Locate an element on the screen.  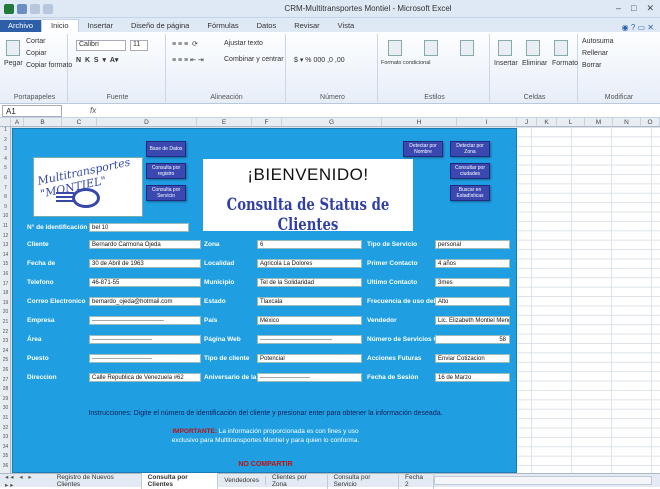
row-header: 2 is located at coordinates (5, 140).